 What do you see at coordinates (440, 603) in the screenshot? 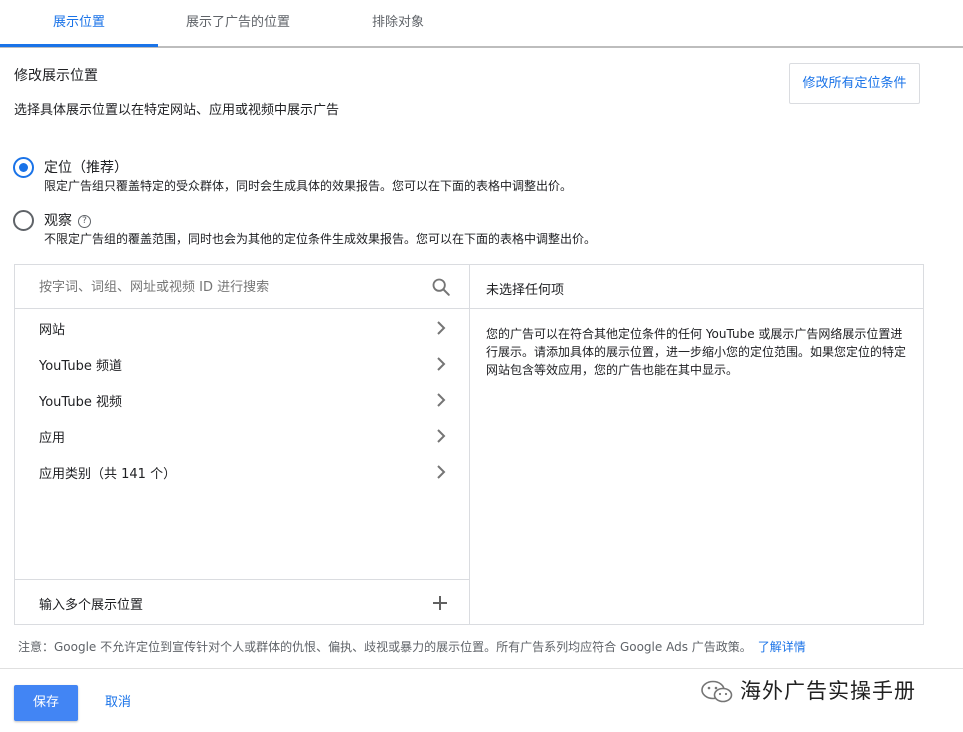
I see `plus-icon` at bounding box center [440, 603].